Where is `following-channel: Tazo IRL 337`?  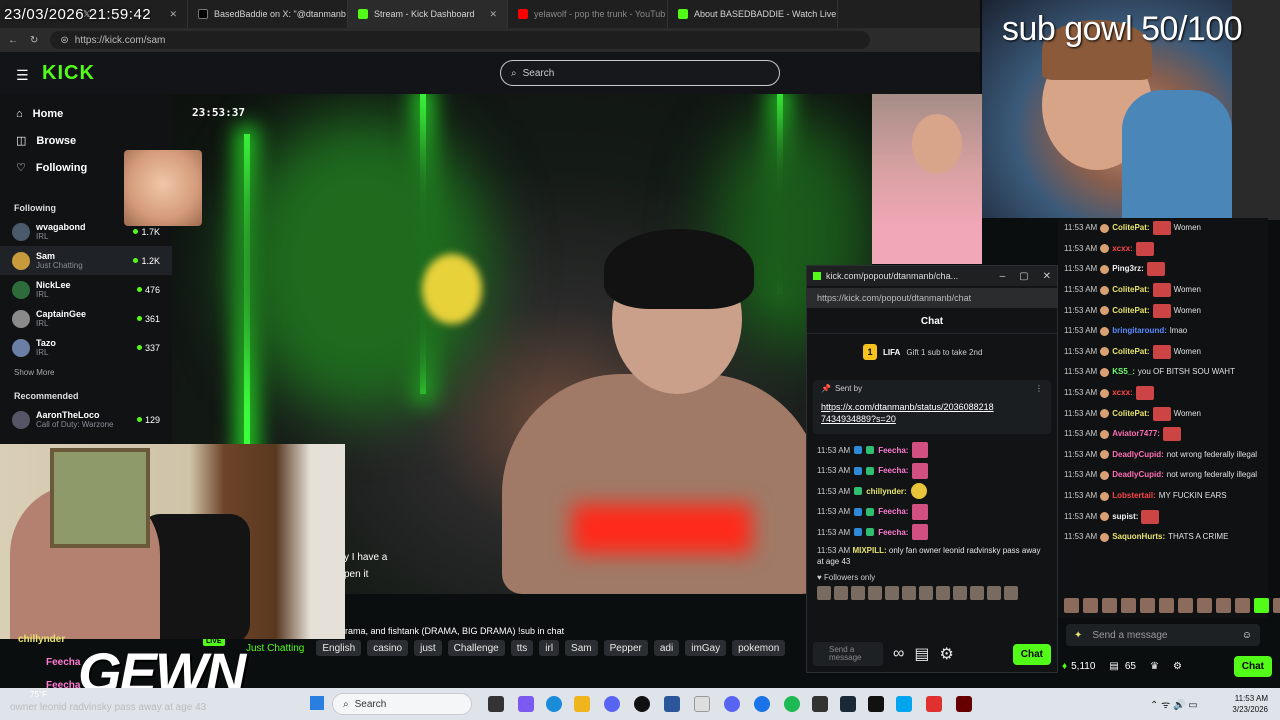 following-channel: Tazo IRL 337 is located at coordinates (86, 347).